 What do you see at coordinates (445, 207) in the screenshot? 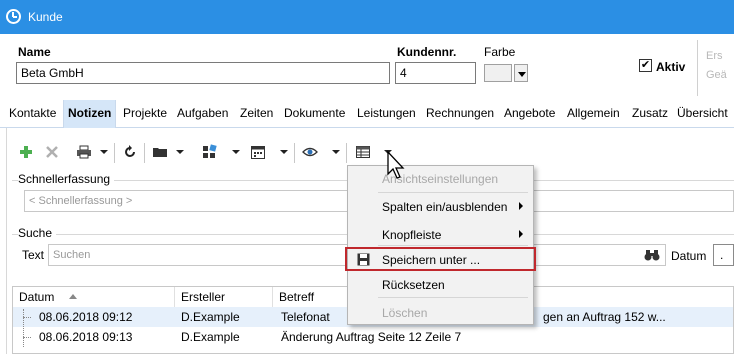
I see `menu-item-label: Spalten ein/ausblenden` at bounding box center [445, 207].